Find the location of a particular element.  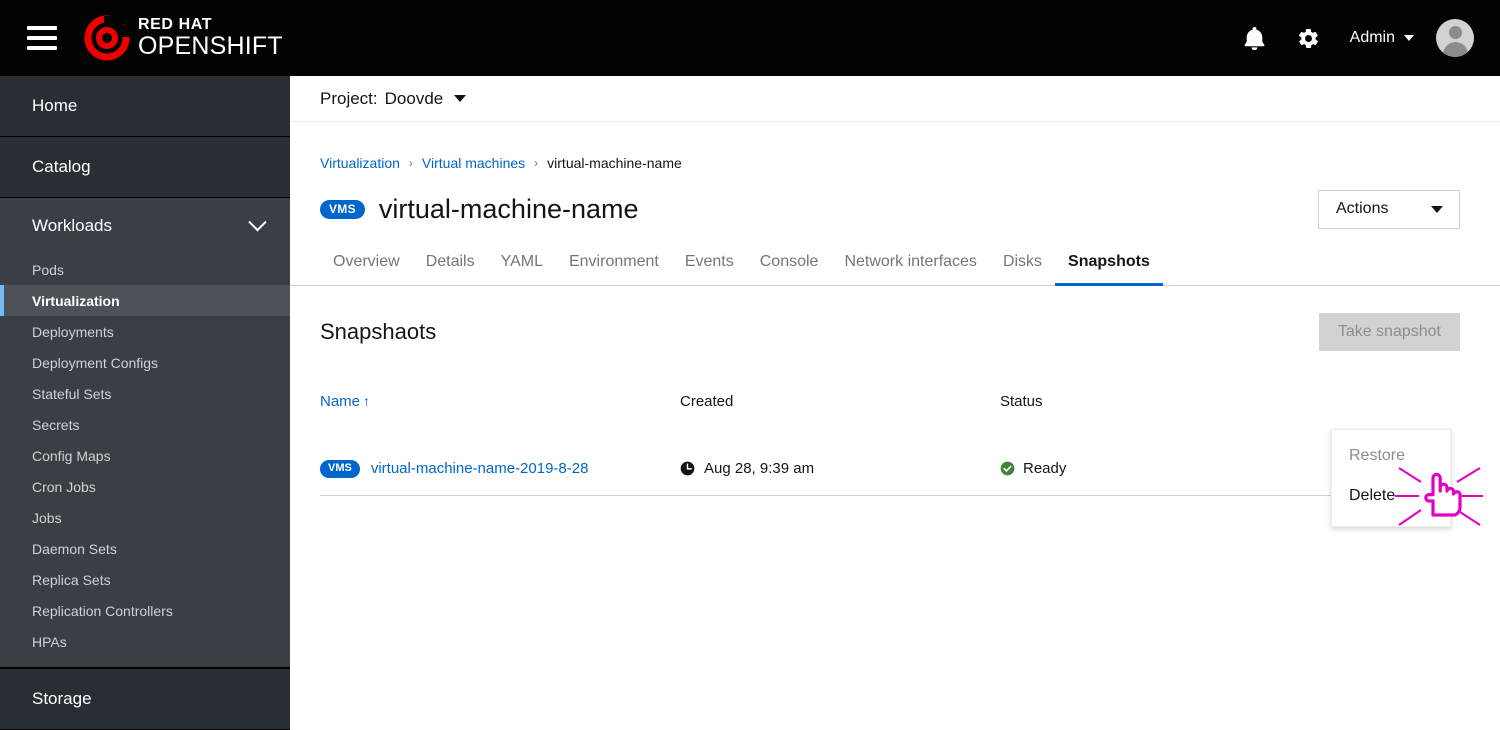

sidebar-item-config-maps: Config Maps is located at coordinates (145, 455).